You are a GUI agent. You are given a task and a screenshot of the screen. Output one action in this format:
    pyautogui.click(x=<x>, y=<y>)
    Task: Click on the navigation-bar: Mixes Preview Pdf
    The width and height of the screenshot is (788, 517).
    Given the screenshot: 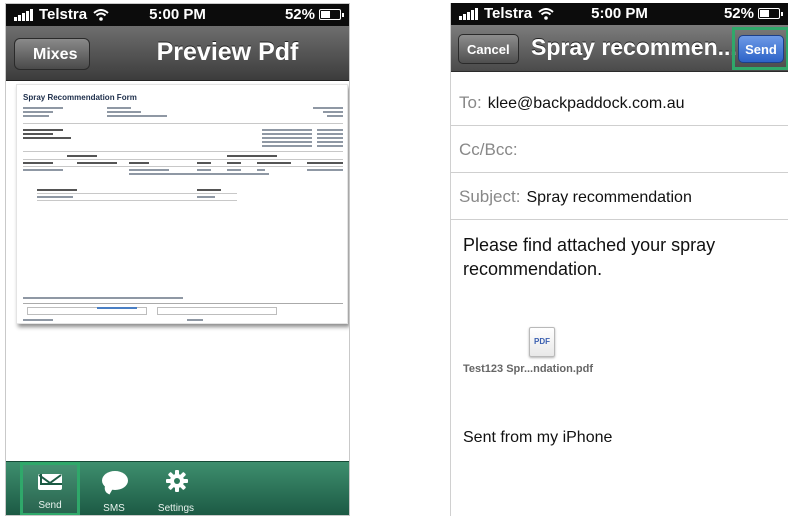 What is the action you would take?
    pyautogui.click(x=177, y=53)
    